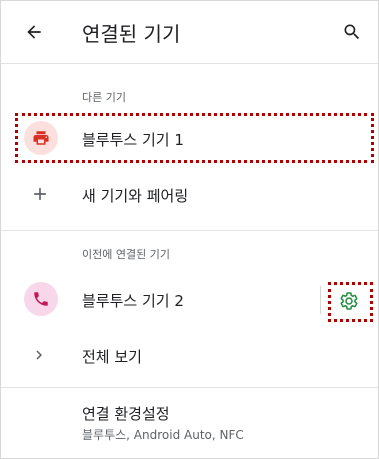 This screenshot has width=379, height=459. Describe the element at coordinates (189, 138) in the screenshot. I see `device-row-bluetooth-1: 블루투스 기기 1` at that location.